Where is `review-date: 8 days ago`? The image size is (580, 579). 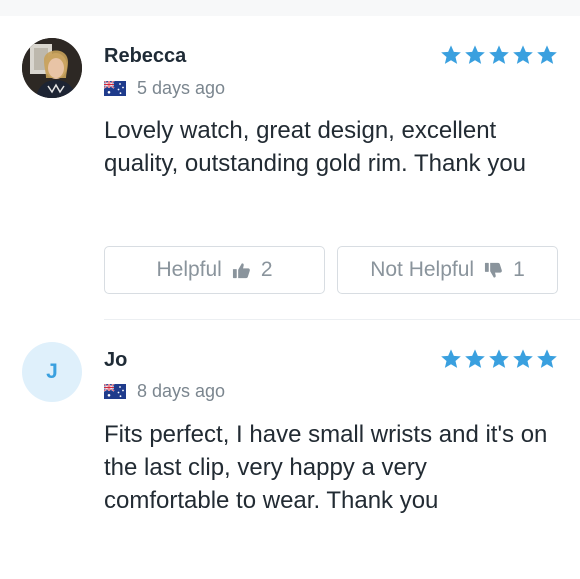
review-date: 8 days ago is located at coordinates (181, 391).